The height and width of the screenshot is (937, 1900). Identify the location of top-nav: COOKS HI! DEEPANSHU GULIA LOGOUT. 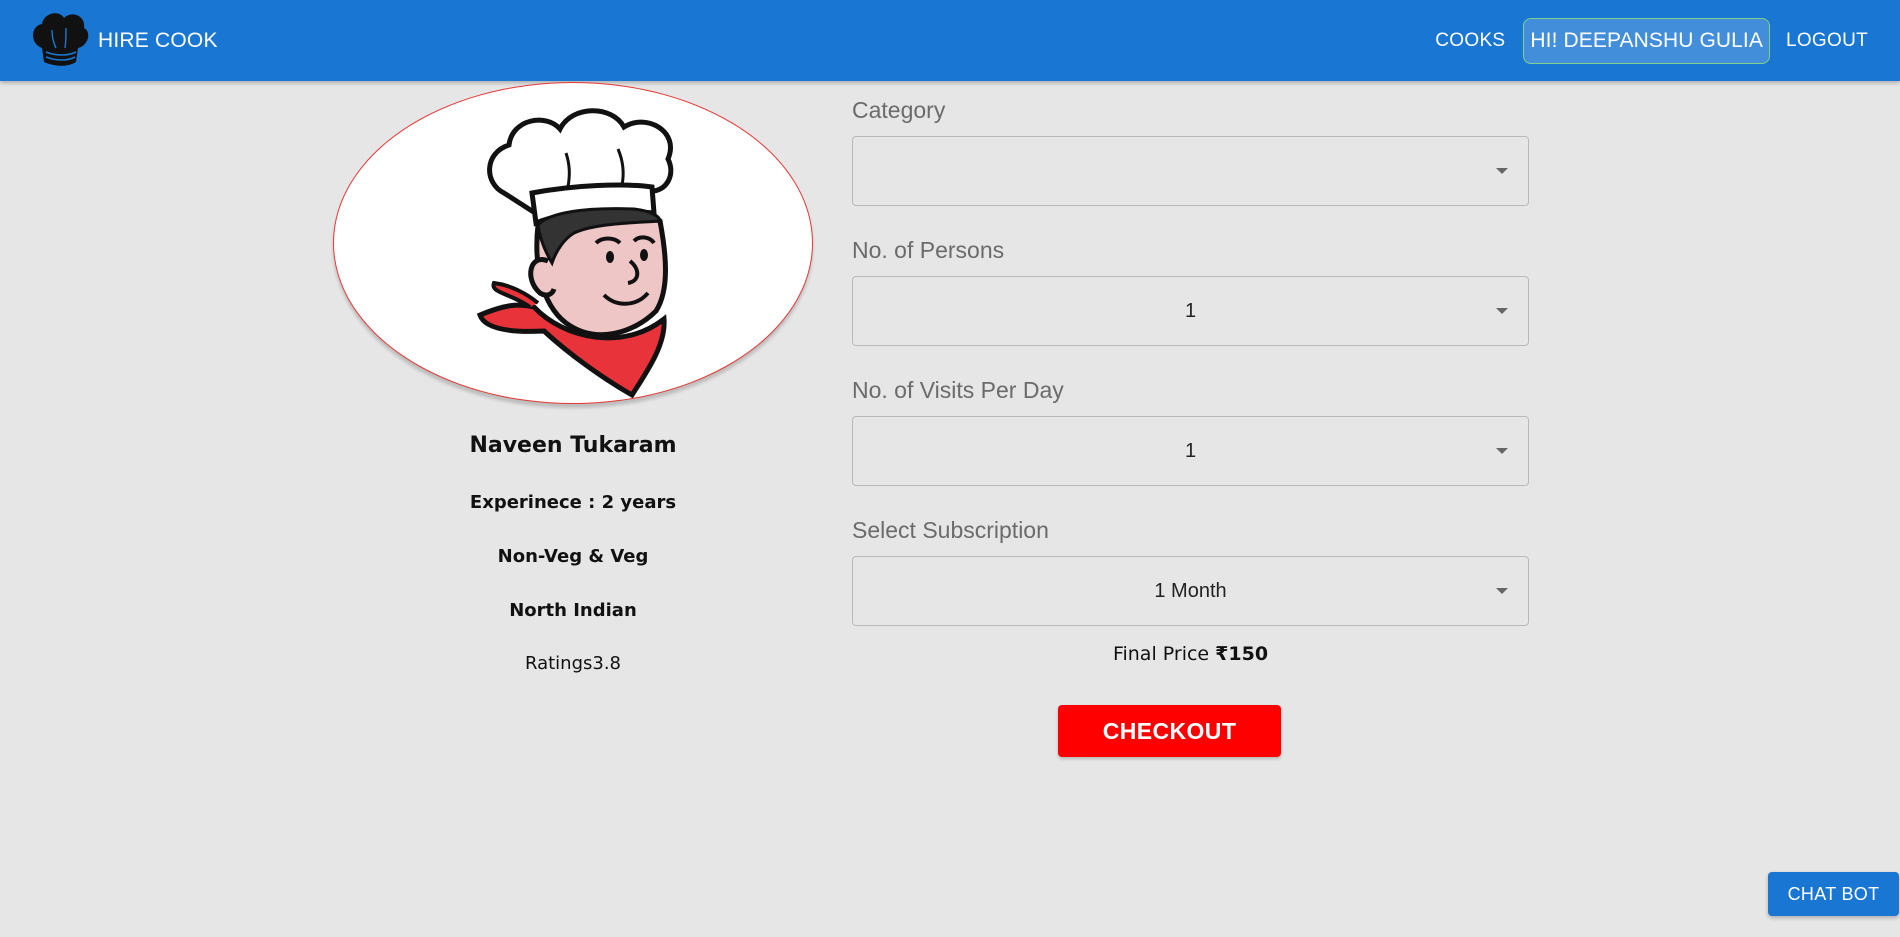
(1661, 40).